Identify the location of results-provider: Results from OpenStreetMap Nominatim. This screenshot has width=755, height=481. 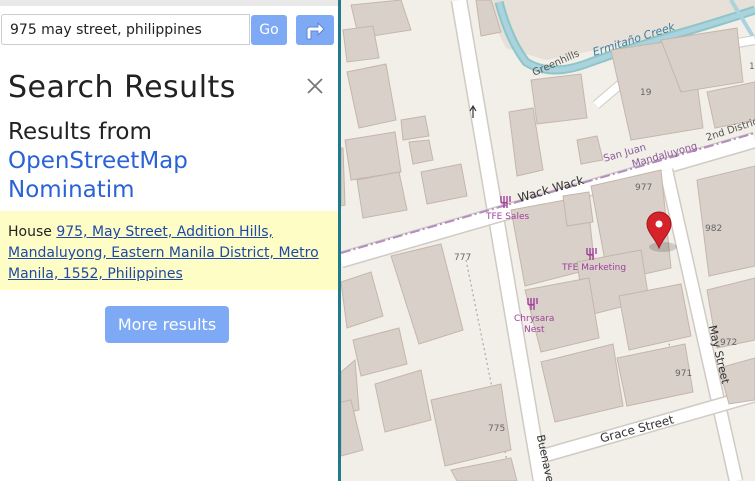
(158, 161).